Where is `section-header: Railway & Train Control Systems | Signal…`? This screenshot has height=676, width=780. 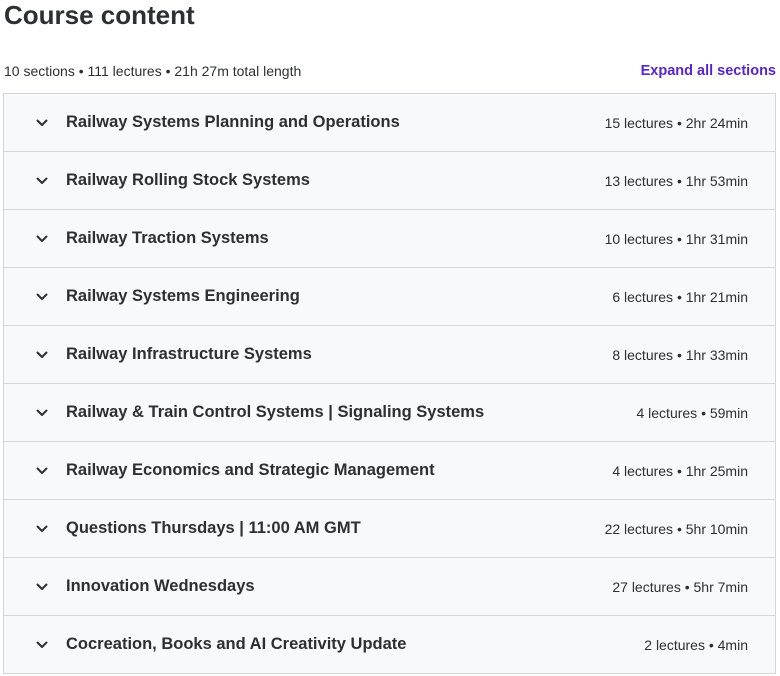 section-header: Railway & Train Control Systems | Signal… is located at coordinates (389, 413).